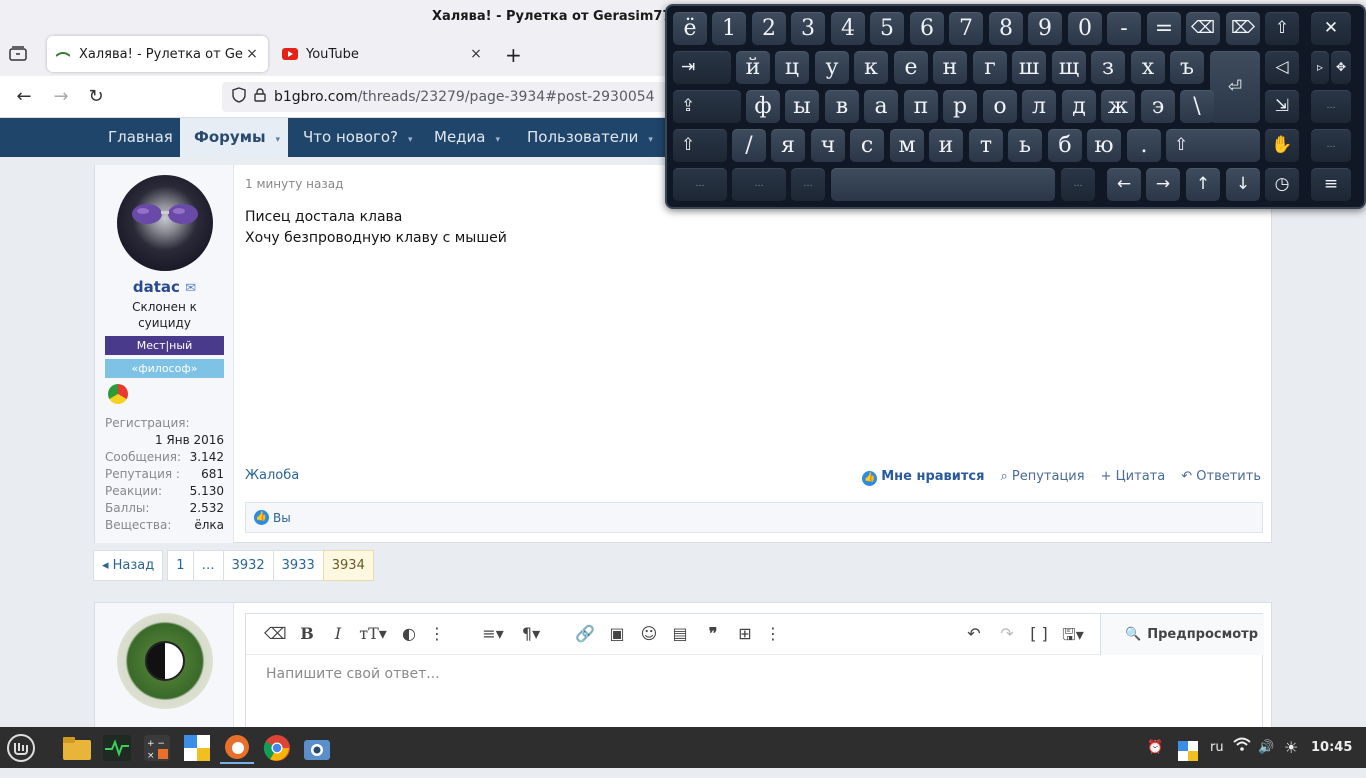  Describe the element at coordinates (1079, 106) in the screenshot. I see `key: д` at that location.